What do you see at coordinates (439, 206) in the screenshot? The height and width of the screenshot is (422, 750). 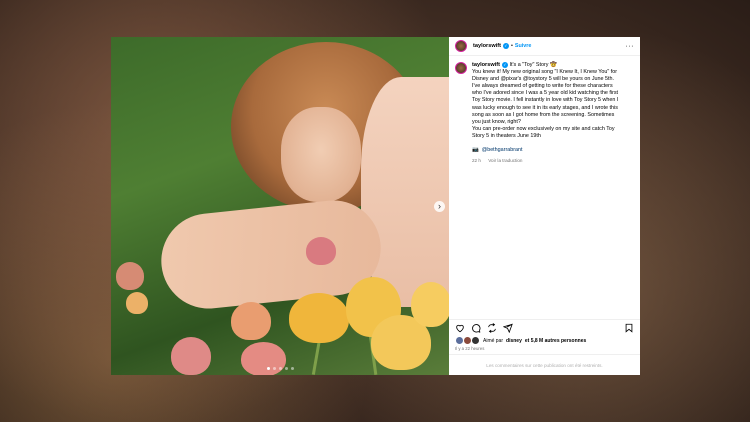 I see `next-slide-button: ›` at bounding box center [439, 206].